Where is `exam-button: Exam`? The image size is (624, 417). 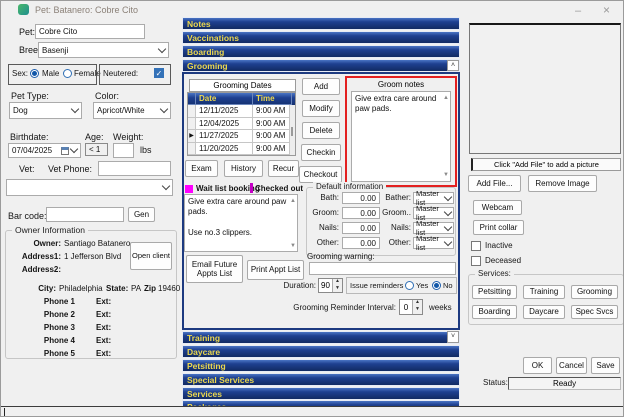
exam-button: Exam is located at coordinates (201, 168).